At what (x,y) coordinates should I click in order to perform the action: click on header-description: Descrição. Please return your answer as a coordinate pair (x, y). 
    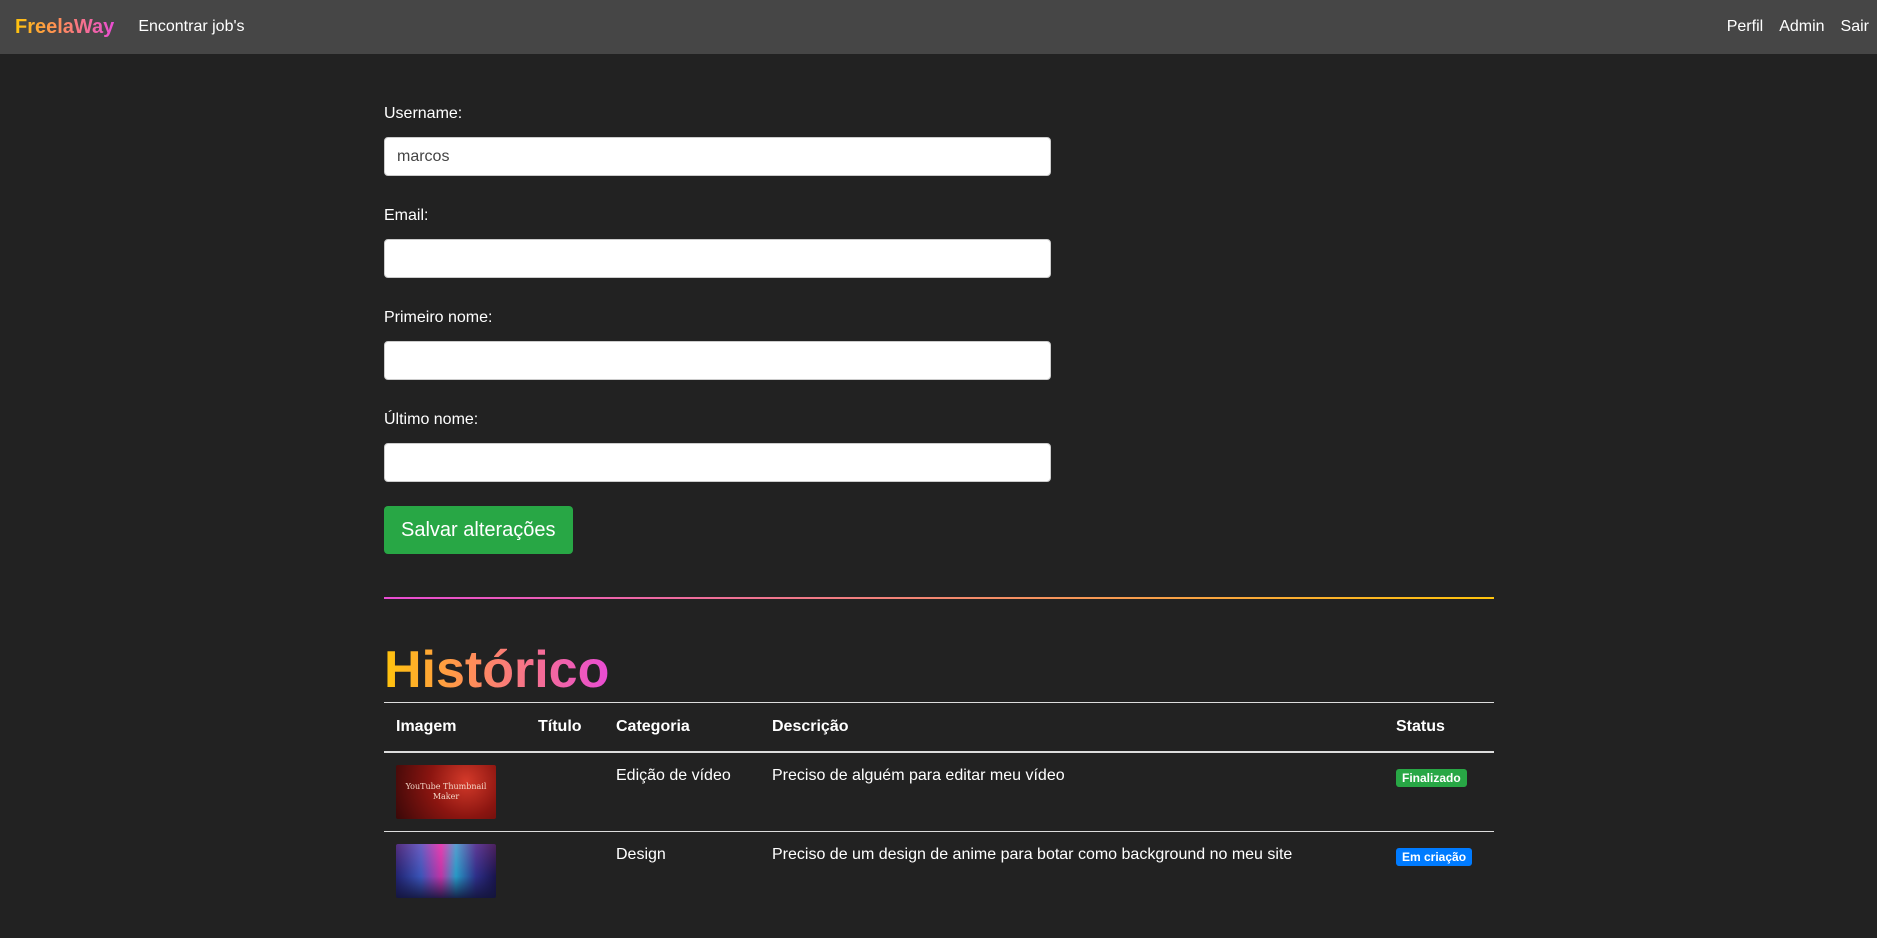
    Looking at the image, I should click on (1072, 727).